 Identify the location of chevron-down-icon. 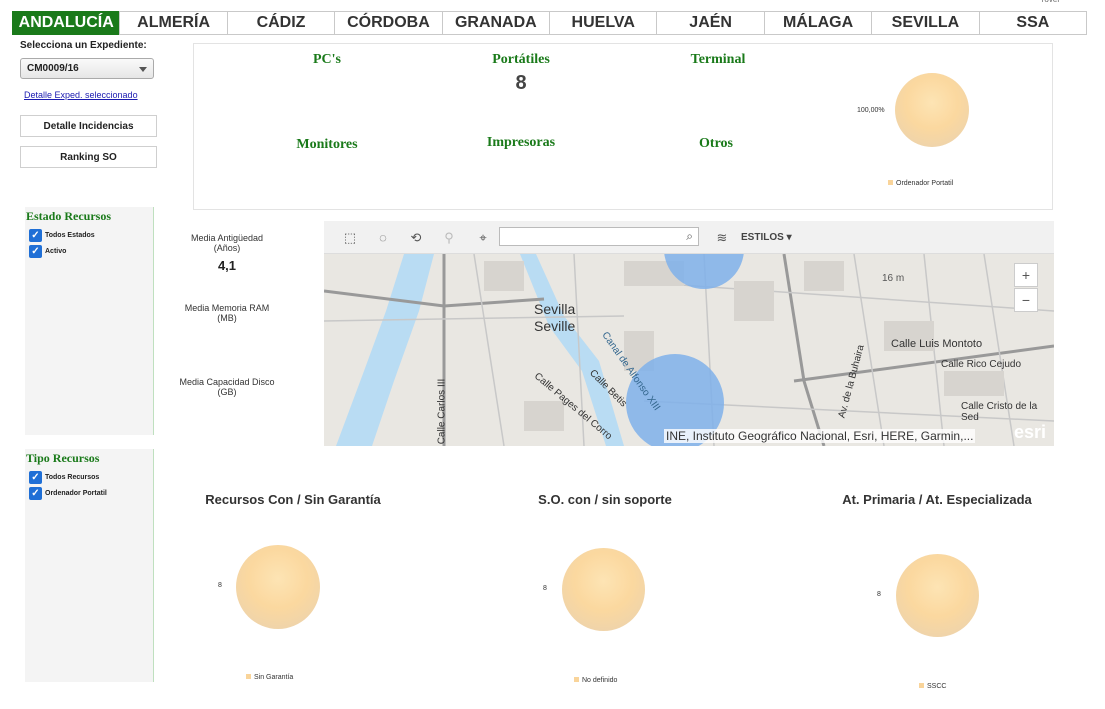
(143, 69).